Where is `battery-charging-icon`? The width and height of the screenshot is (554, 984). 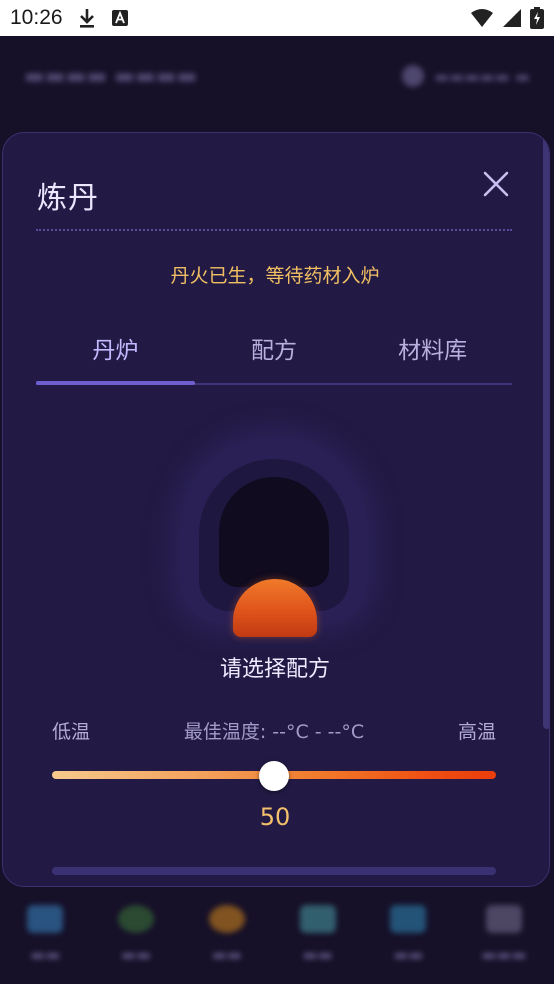 battery-charging-icon is located at coordinates (537, 18).